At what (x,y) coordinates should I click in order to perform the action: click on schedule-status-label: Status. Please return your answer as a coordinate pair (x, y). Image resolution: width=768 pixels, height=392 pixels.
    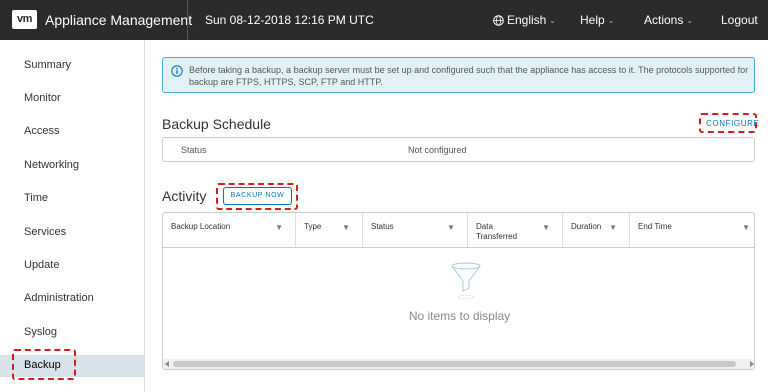
    Looking at the image, I should click on (194, 150).